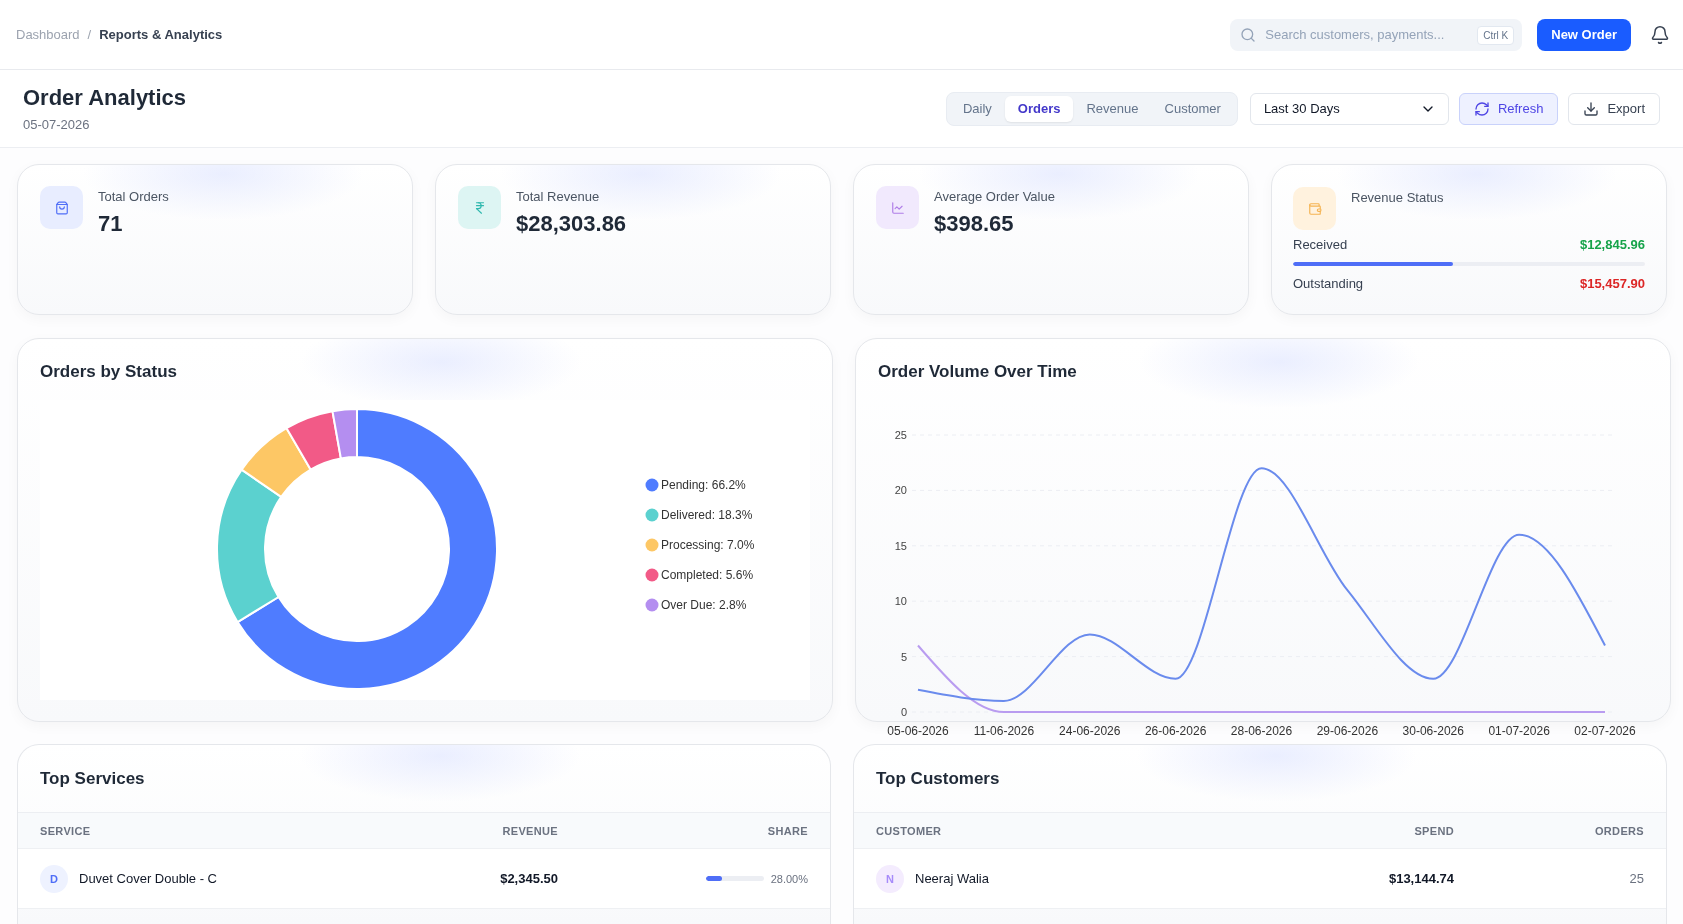 The width and height of the screenshot is (1683, 924). I want to click on export-button: Export, so click(1614, 108).